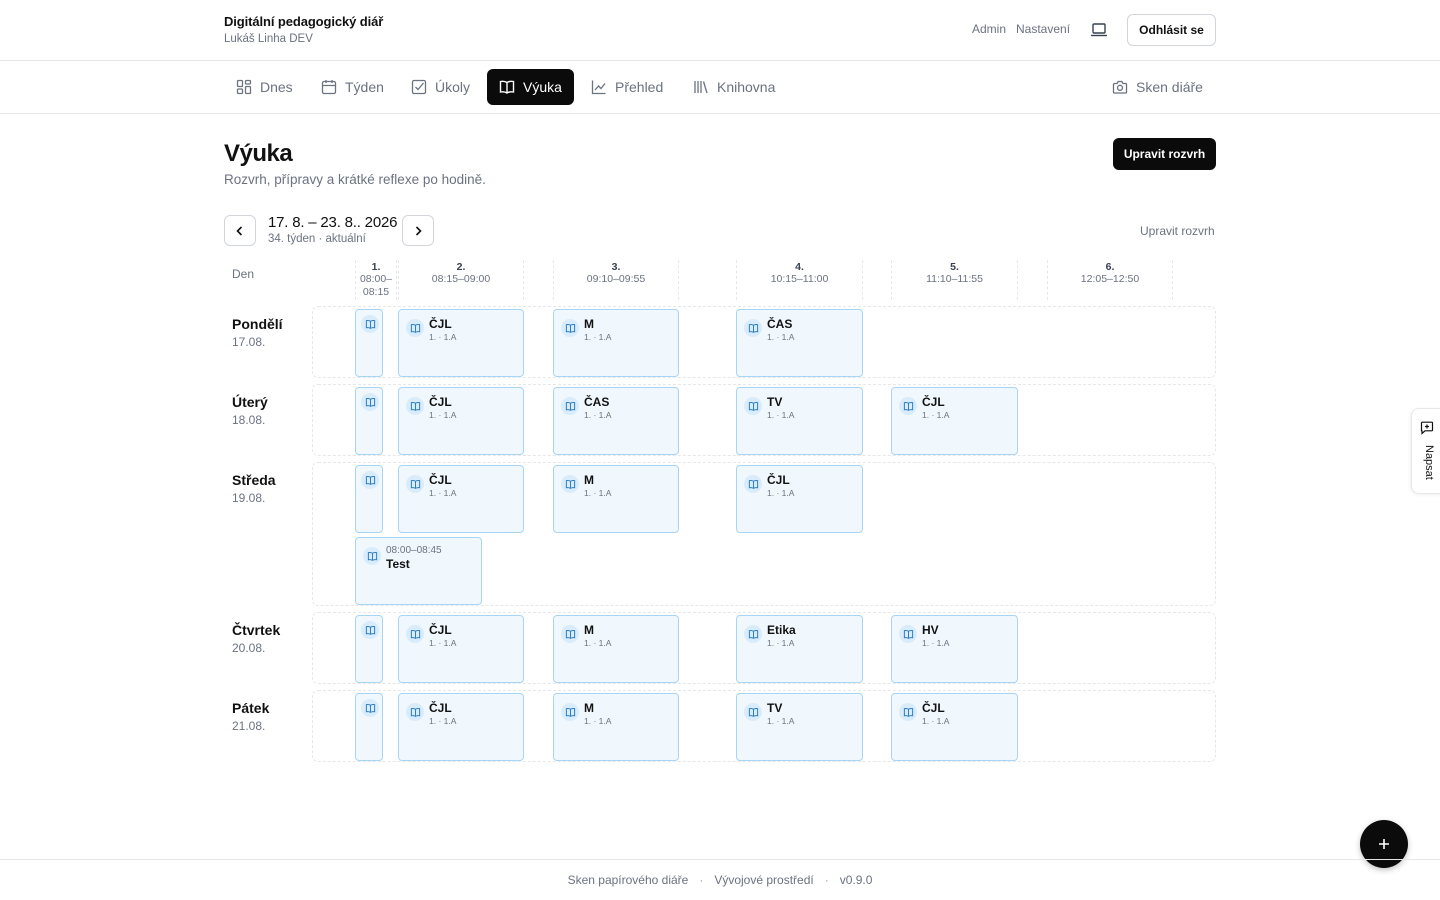  I want to click on edit-schedule-link: Upravit rozvrh, so click(1177, 231).